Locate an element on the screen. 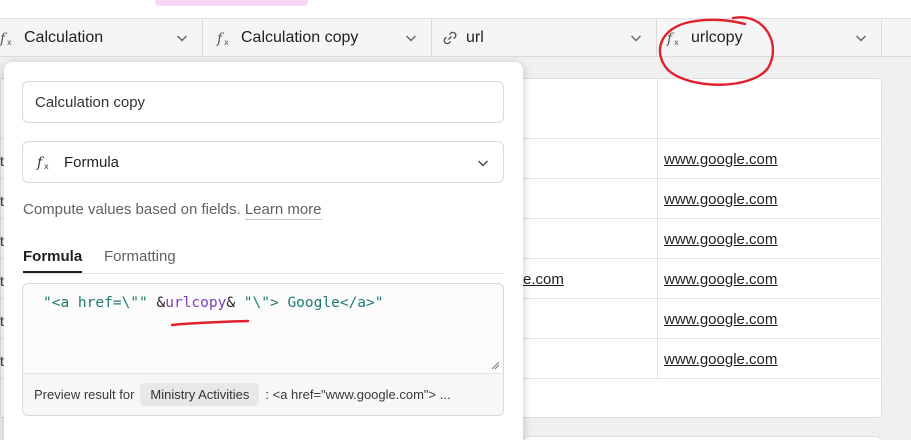  grid-card-bottom is located at coordinates (702, 438).